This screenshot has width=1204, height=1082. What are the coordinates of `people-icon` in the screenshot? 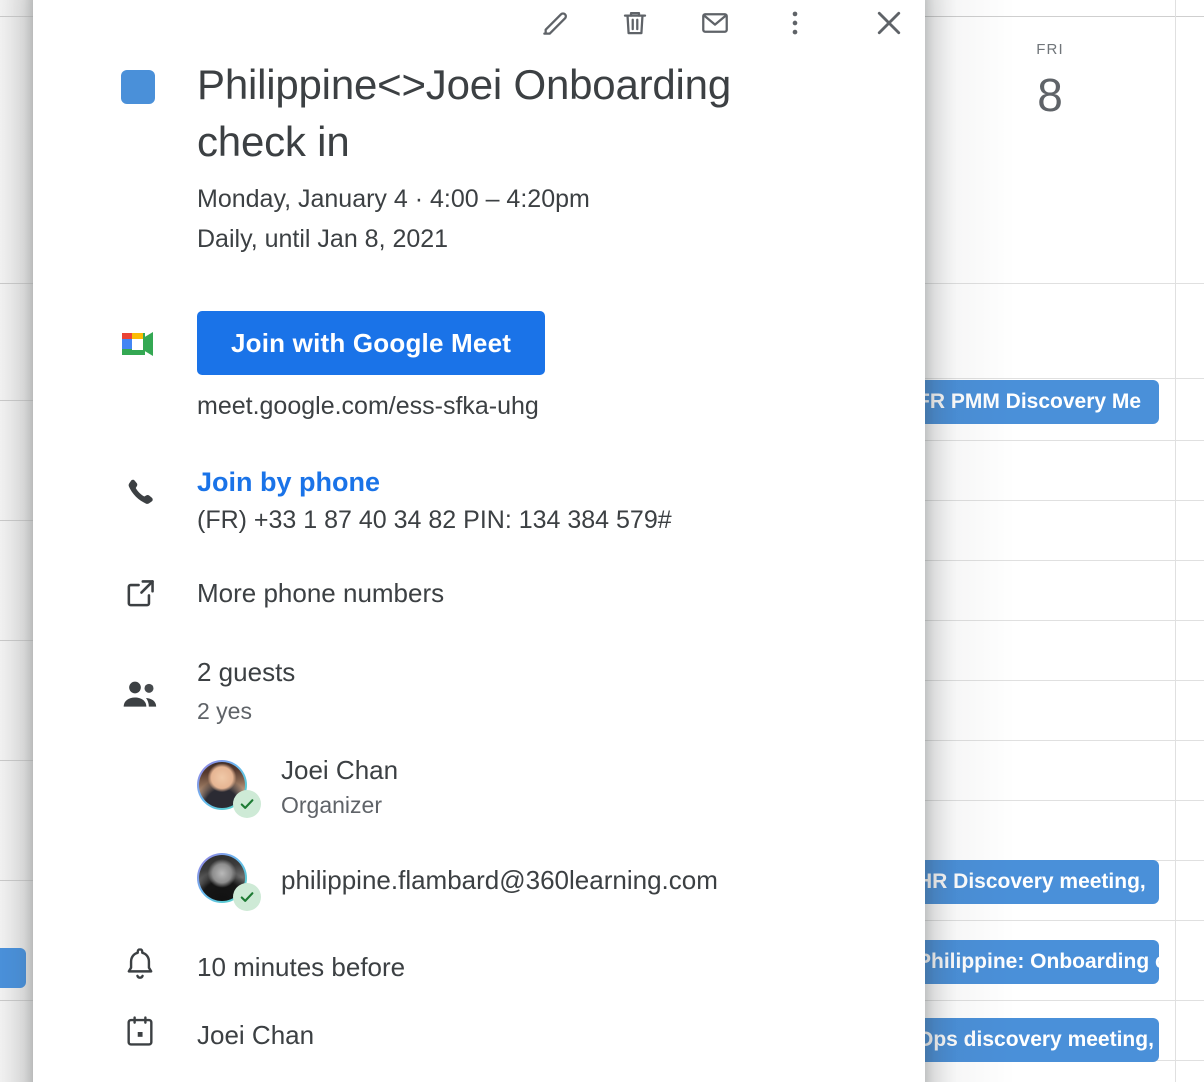 It's located at (141, 696).